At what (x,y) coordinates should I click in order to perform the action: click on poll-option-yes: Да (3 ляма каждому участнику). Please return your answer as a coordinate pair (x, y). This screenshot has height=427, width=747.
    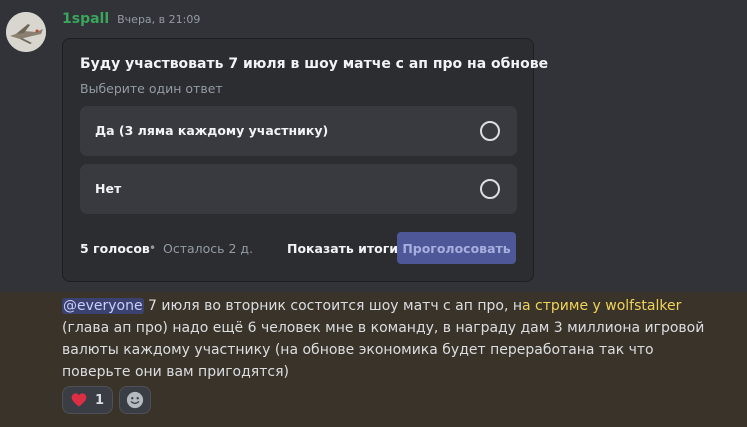
    Looking at the image, I should click on (298, 131).